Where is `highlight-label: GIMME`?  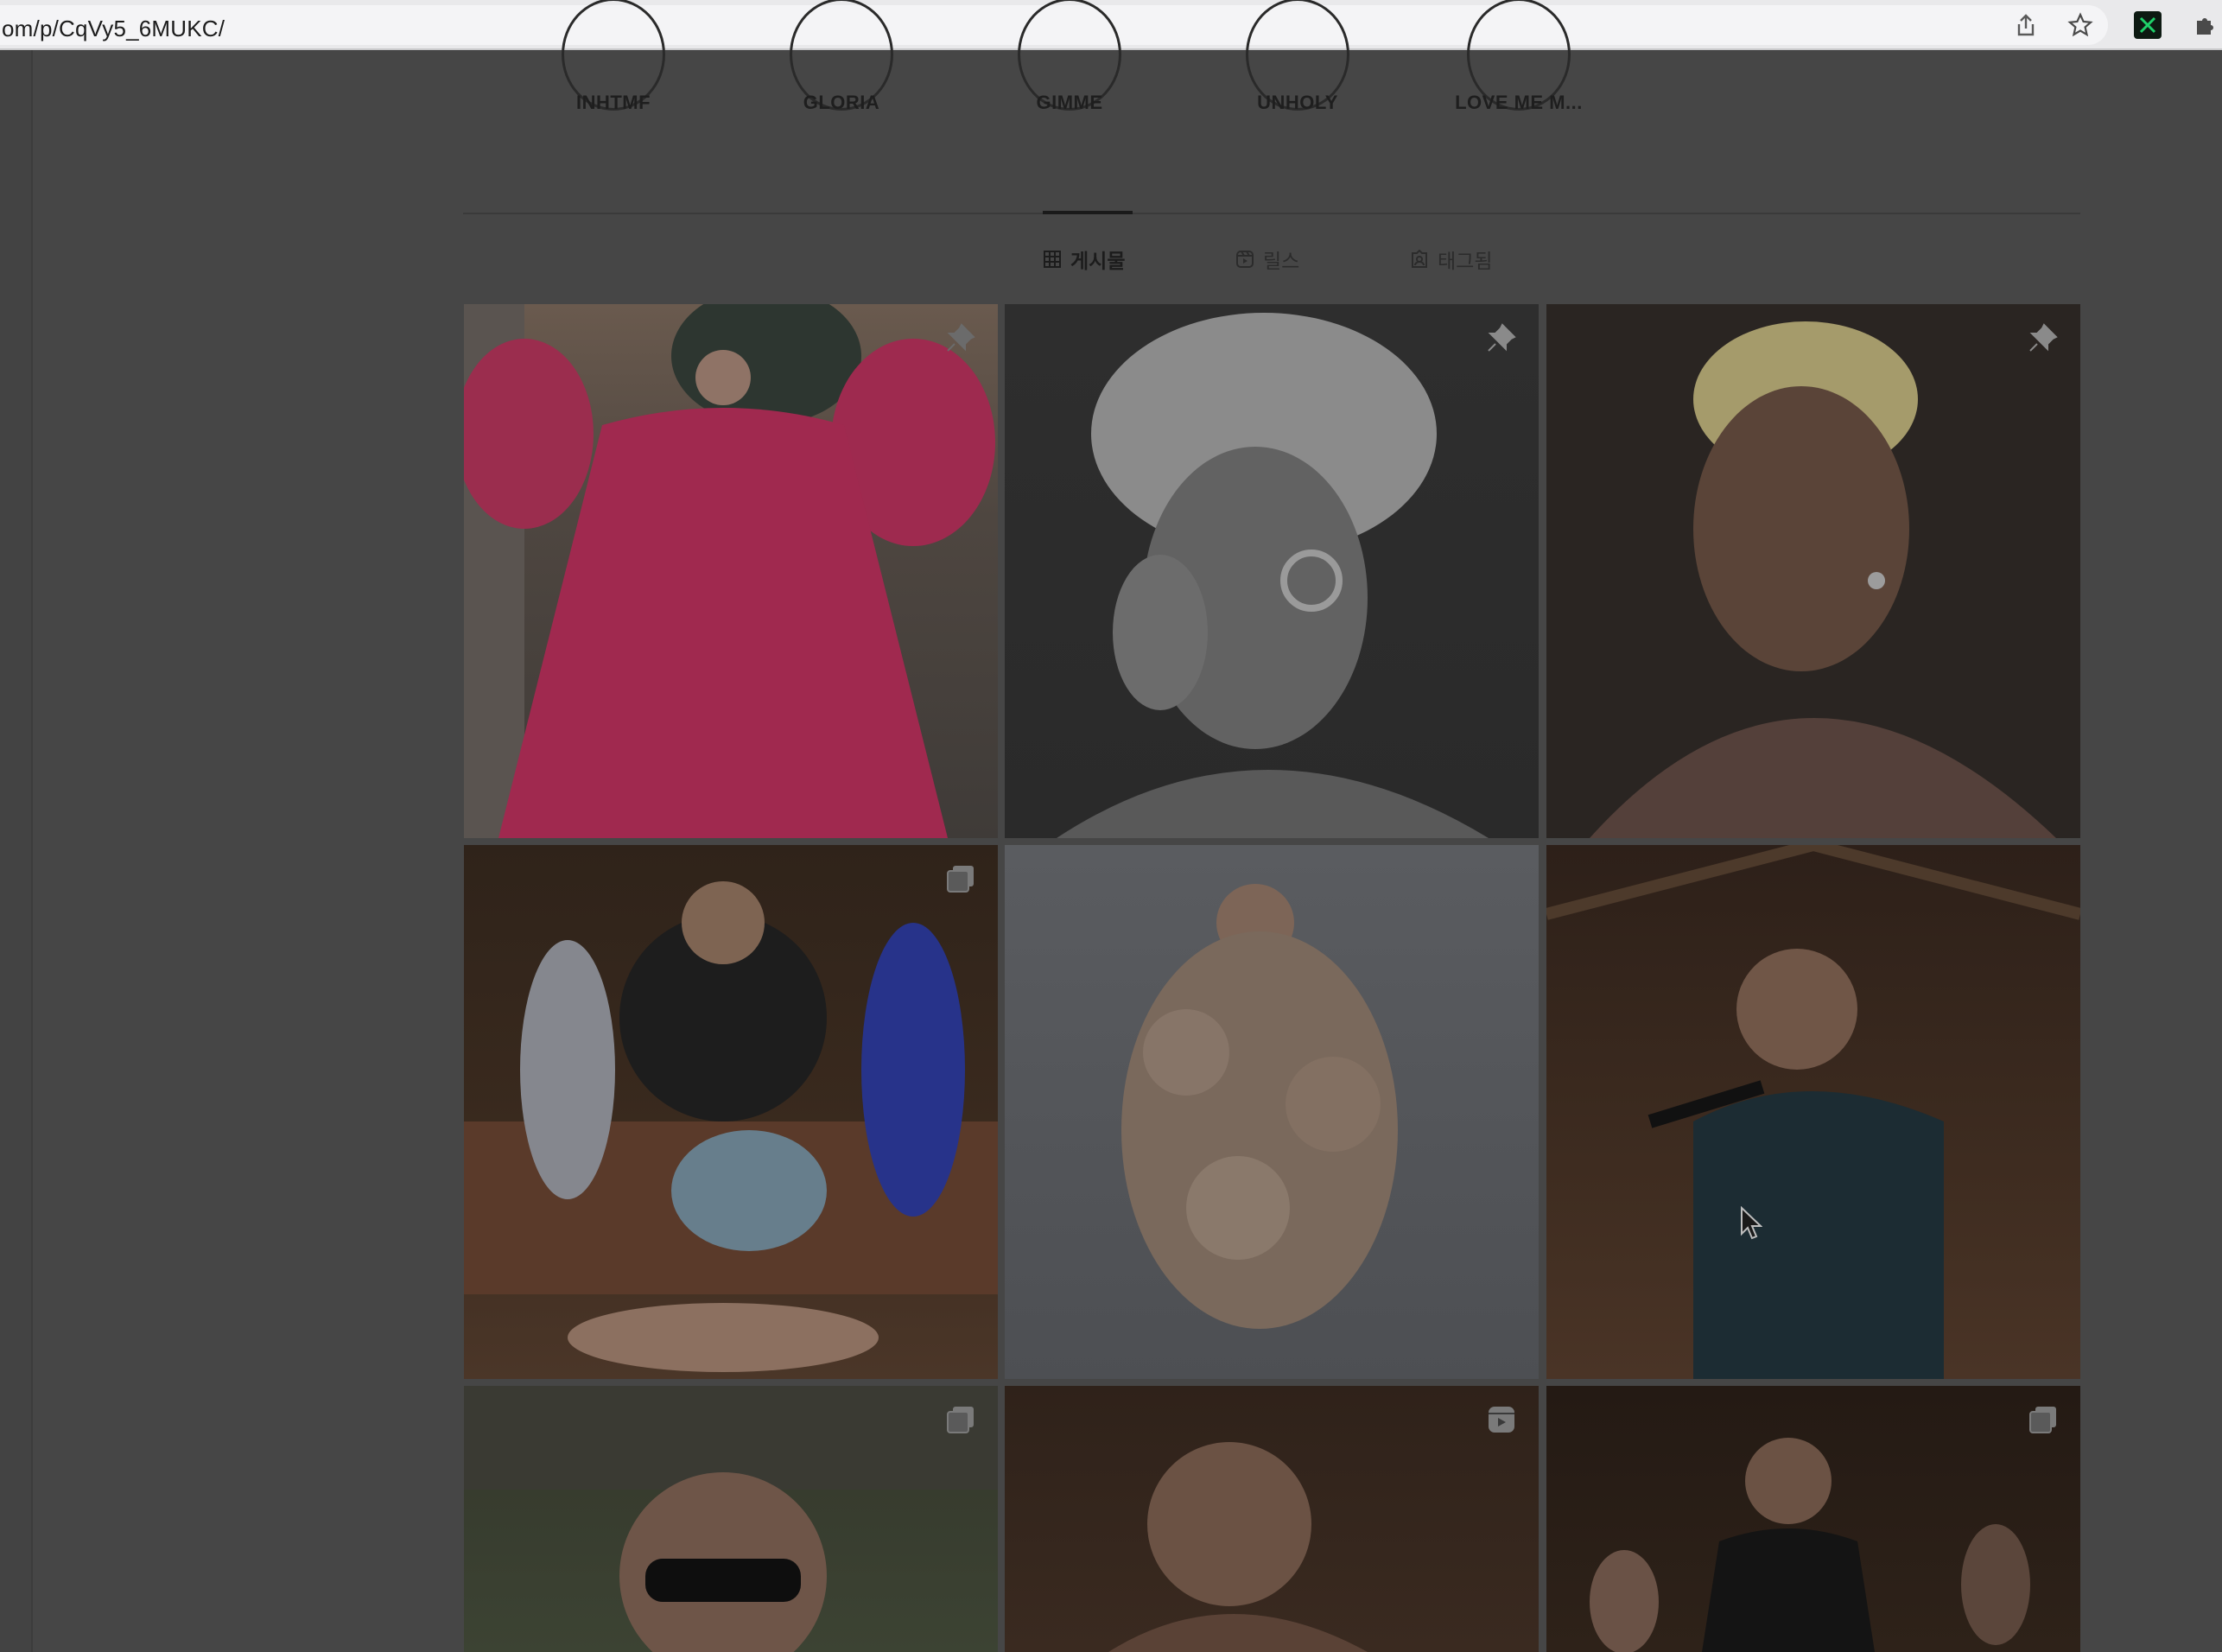
highlight-label: GIMME is located at coordinates (1069, 103).